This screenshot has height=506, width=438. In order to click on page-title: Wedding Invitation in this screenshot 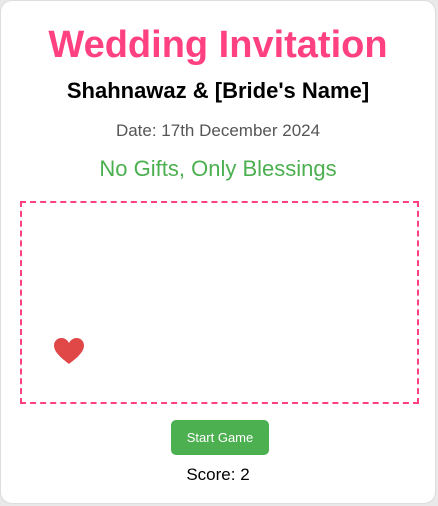, I will do `click(218, 45)`.